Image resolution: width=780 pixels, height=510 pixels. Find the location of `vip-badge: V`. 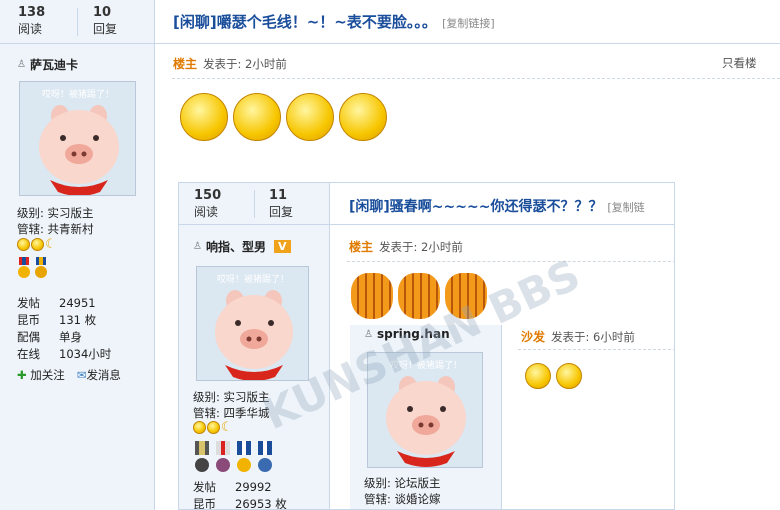

vip-badge: V is located at coordinates (282, 246).